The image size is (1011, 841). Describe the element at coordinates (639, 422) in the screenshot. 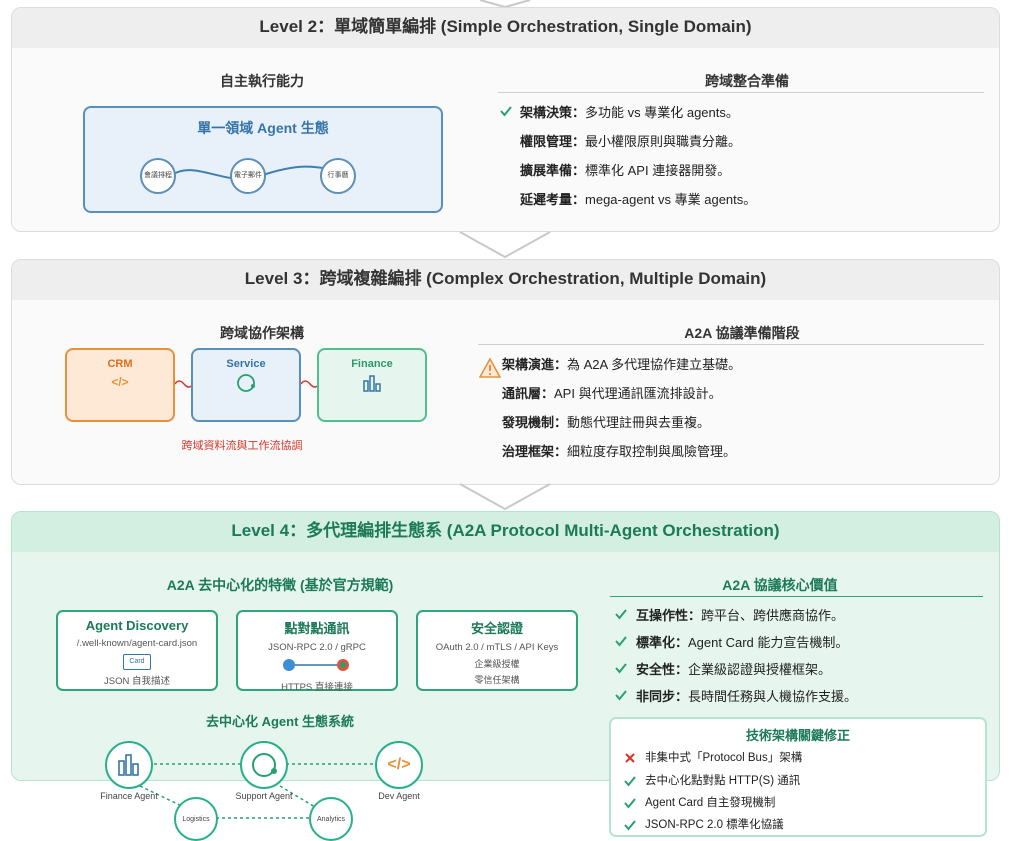

I see `item-text: 動態代理註冊與去重複。` at that location.